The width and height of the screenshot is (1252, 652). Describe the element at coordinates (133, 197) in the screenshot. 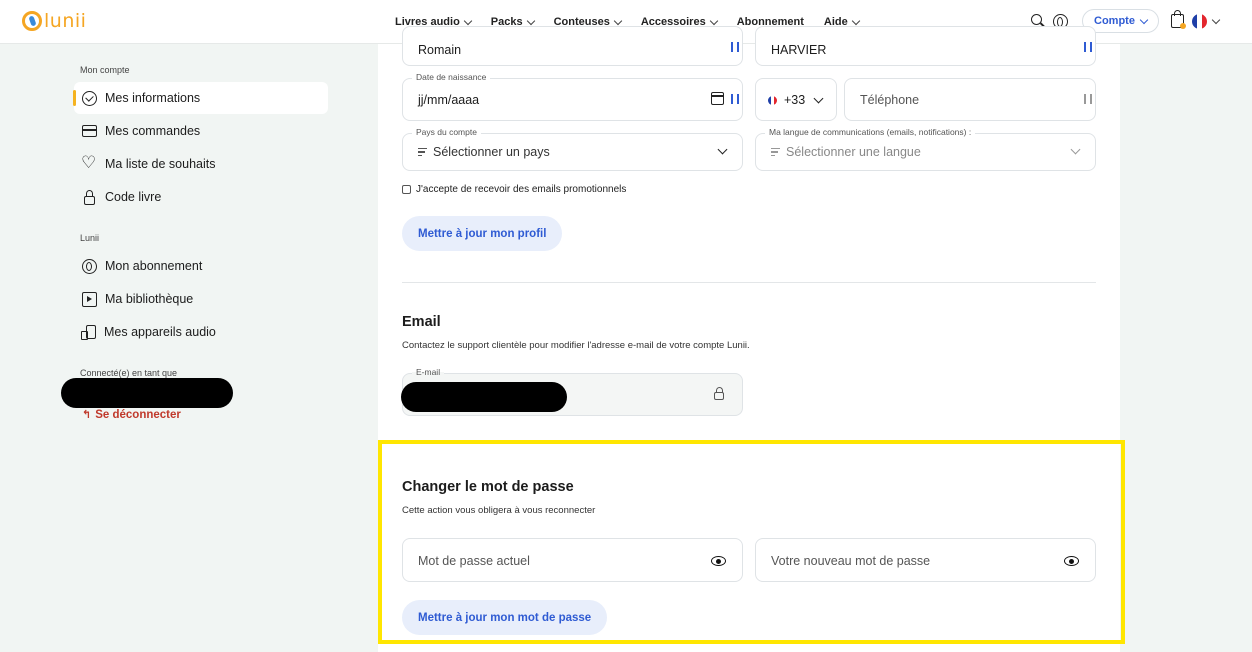

I see `sidebar-item-label: Code livre` at that location.